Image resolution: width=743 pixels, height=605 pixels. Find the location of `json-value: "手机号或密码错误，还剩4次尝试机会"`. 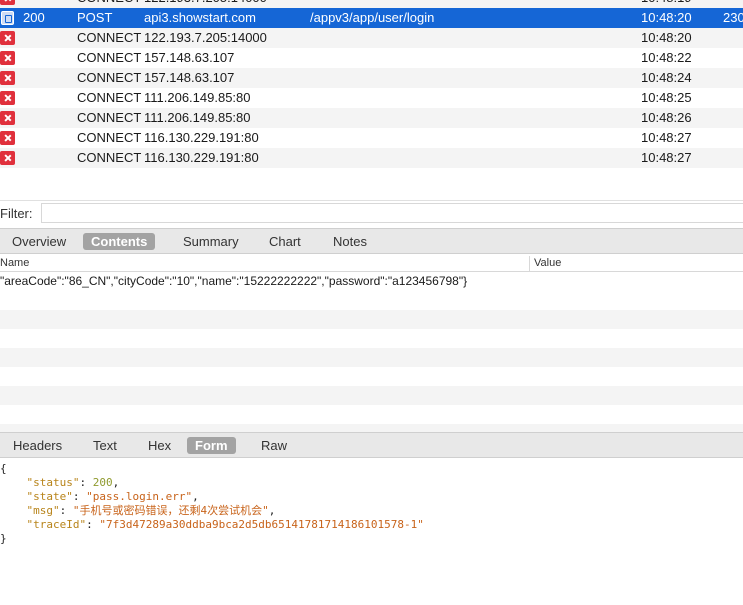

json-value: "手机号或密码错误，还剩4次尝试机会" is located at coordinates (170, 510).